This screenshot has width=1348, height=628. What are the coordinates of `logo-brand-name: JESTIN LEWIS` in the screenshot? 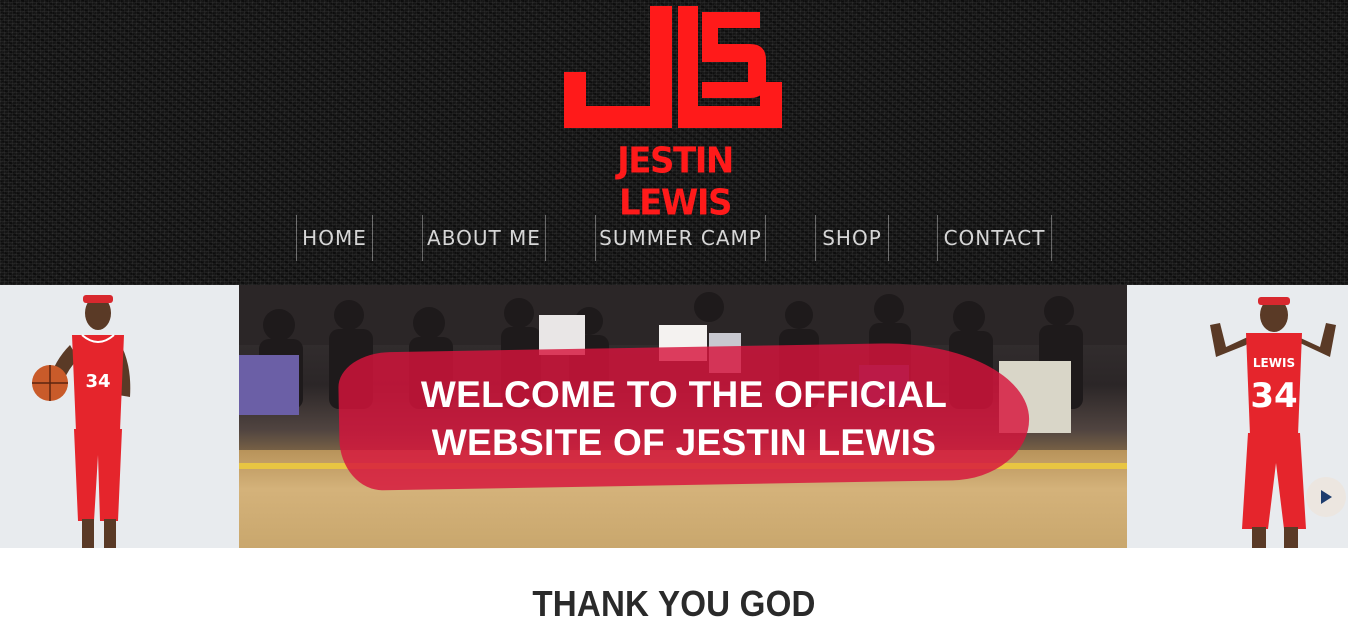 It's located at (675, 182).